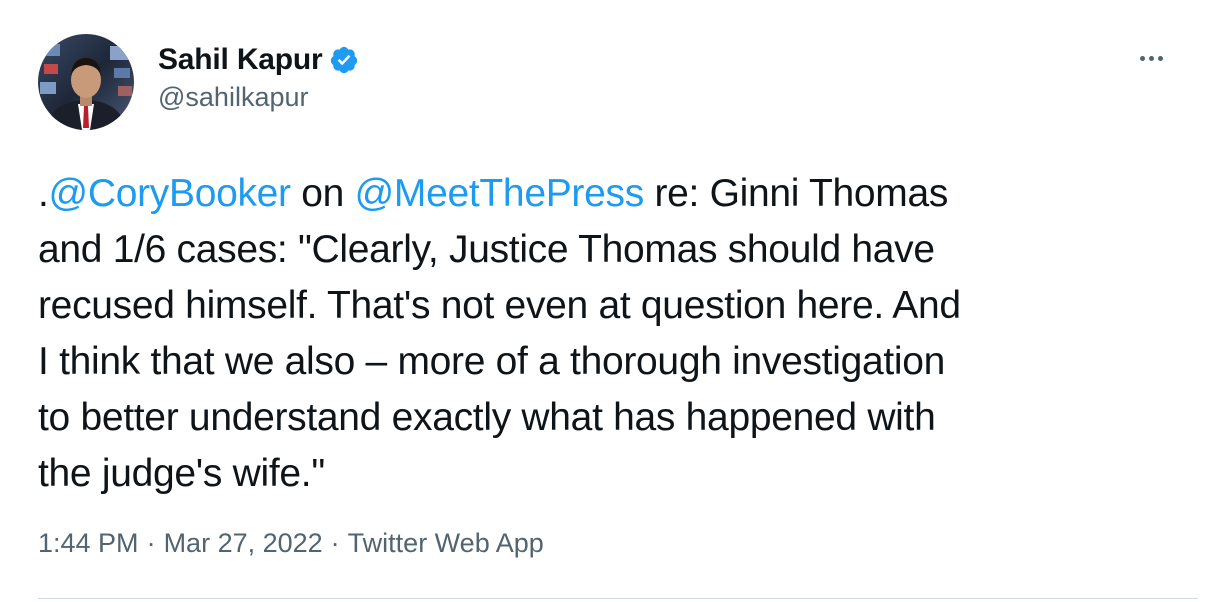 The width and height of the screenshot is (1226, 602). Describe the element at coordinates (500, 193) in the screenshot. I see `mention-link-meetthepress: @MeetThePress` at that location.